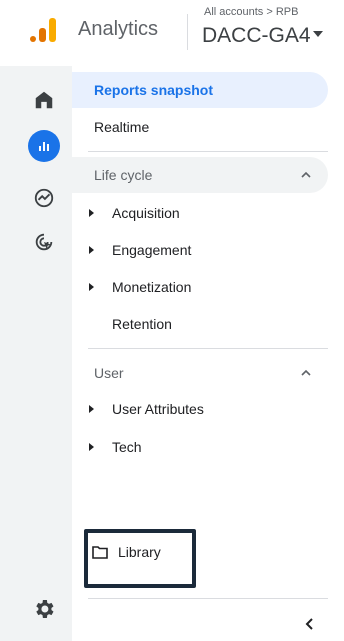 Image resolution: width=344 pixels, height=641 pixels. I want to click on logo-bar-large, so click(52, 30).